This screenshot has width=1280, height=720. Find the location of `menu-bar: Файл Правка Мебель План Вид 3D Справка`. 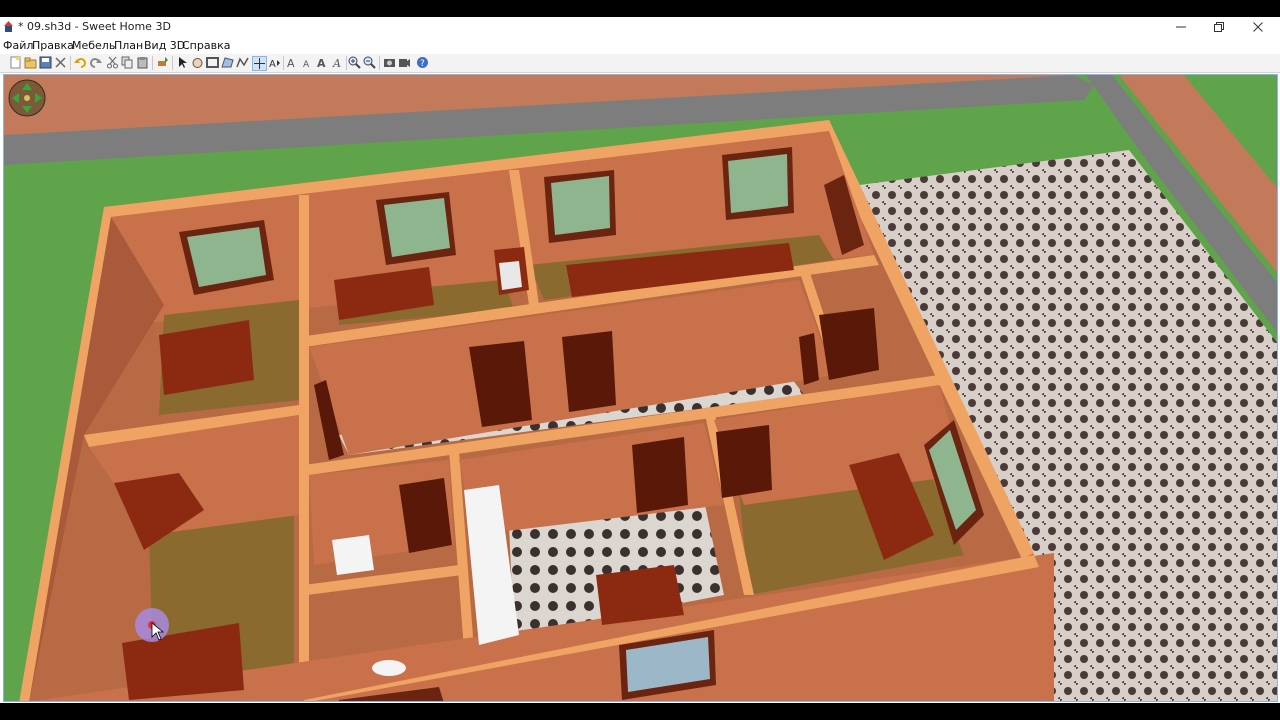

menu-bar: Файл Правка Мебель План Вид 3D Справка is located at coordinates (640, 45).